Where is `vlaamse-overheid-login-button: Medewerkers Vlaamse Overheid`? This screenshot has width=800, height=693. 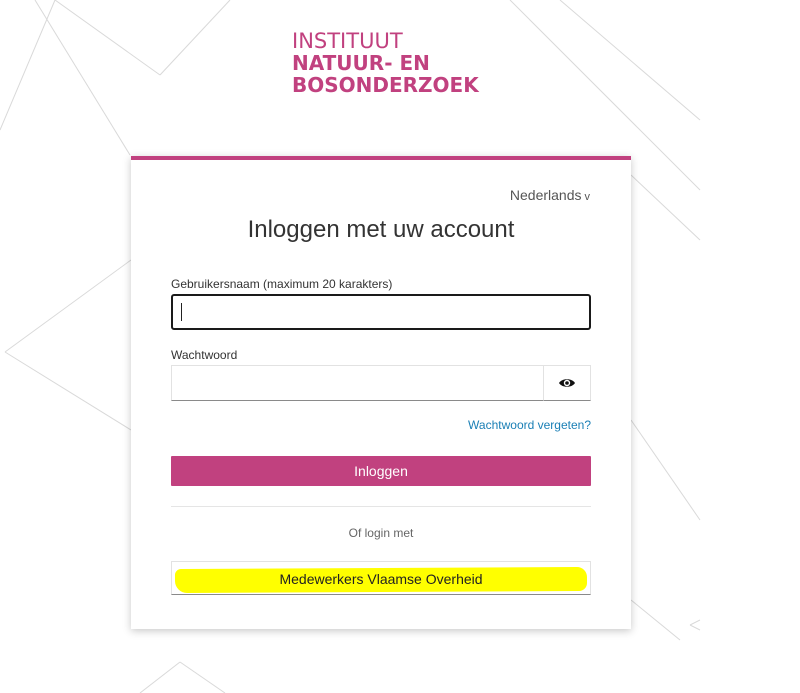 vlaamse-overheid-login-button: Medewerkers Vlaamse Overheid is located at coordinates (381, 578).